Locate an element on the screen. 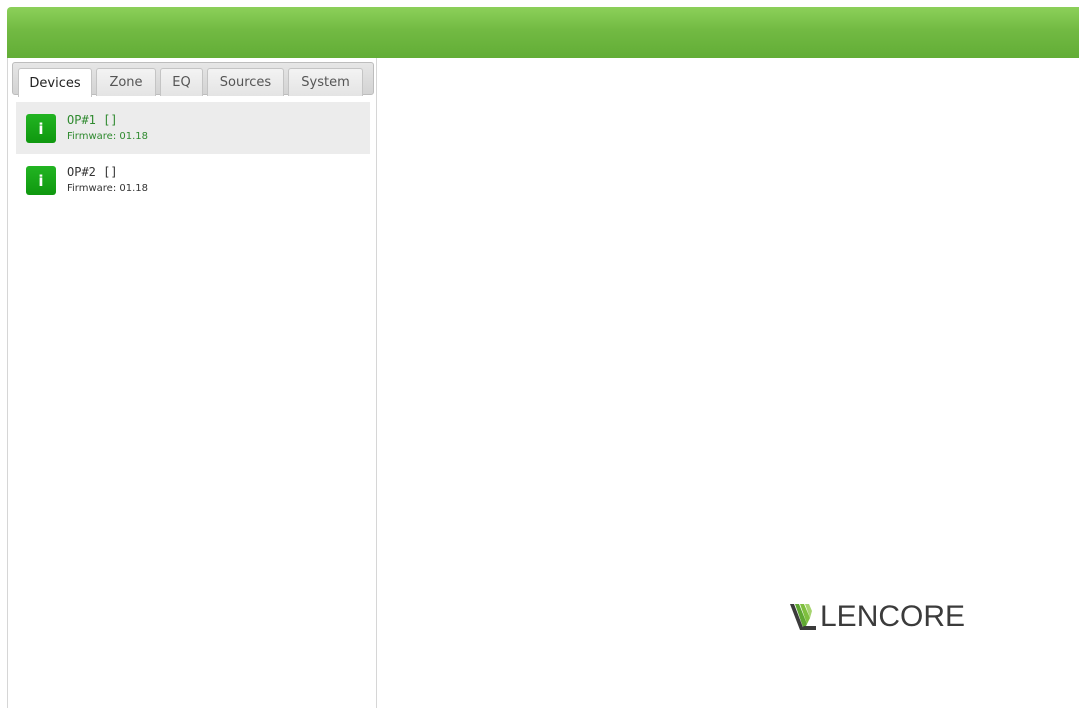 The image size is (1079, 708). tab-sources: Sources is located at coordinates (245, 82).